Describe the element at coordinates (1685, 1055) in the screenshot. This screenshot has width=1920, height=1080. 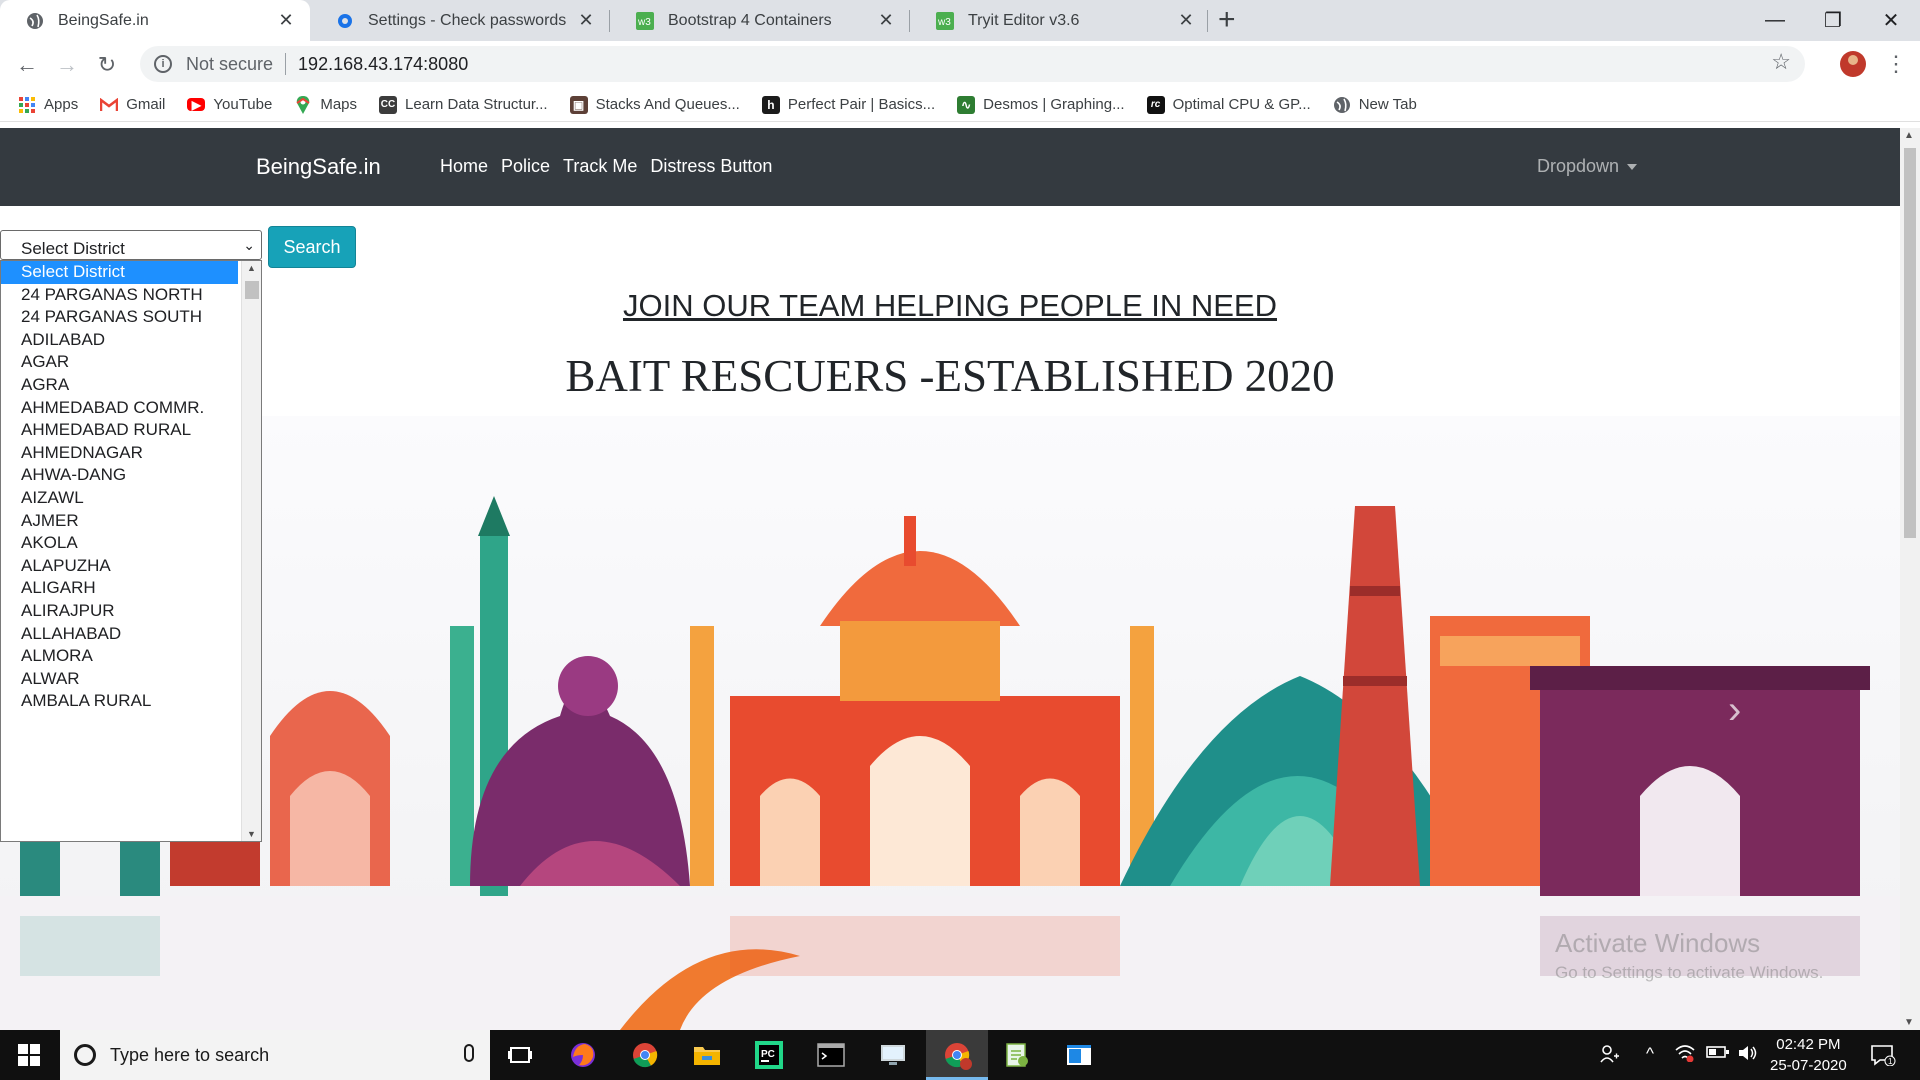
I see `network-icon` at that location.